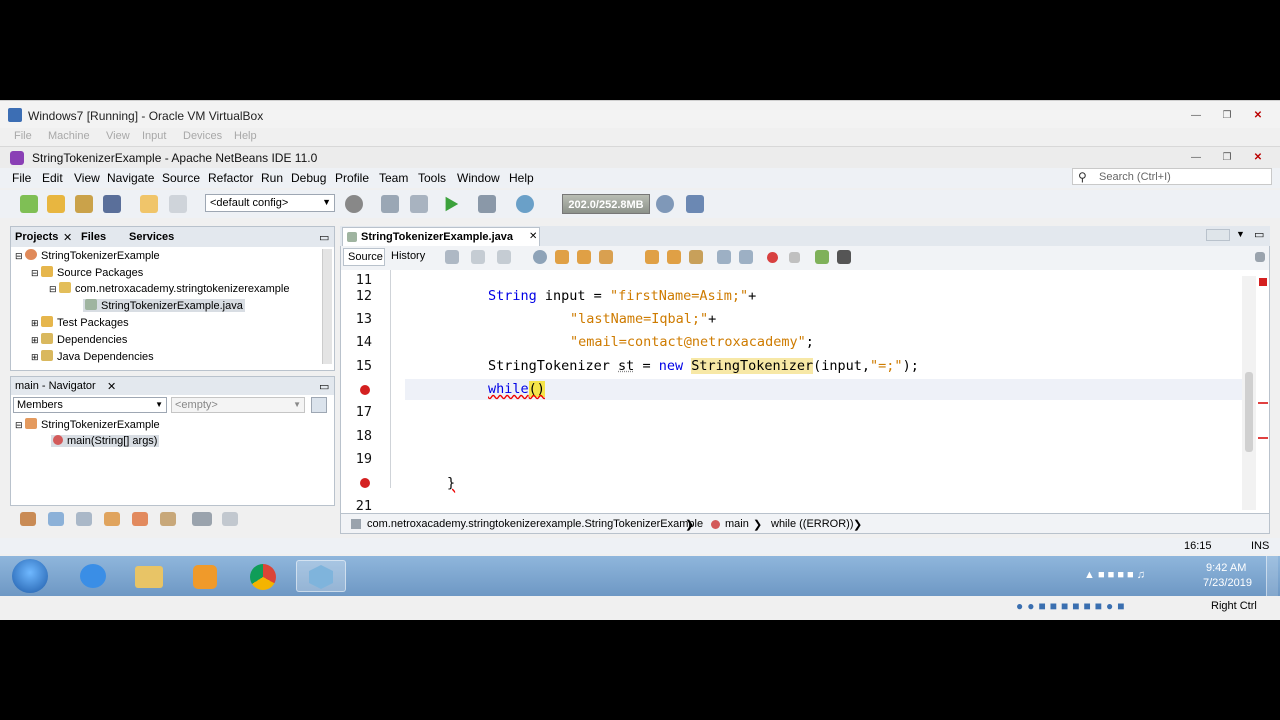 This screenshot has width=1280, height=720. What do you see at coordinates (154, 136) in the screenshot?
I see `vbox-menu-input: Input` at bounding box center [154, 136].